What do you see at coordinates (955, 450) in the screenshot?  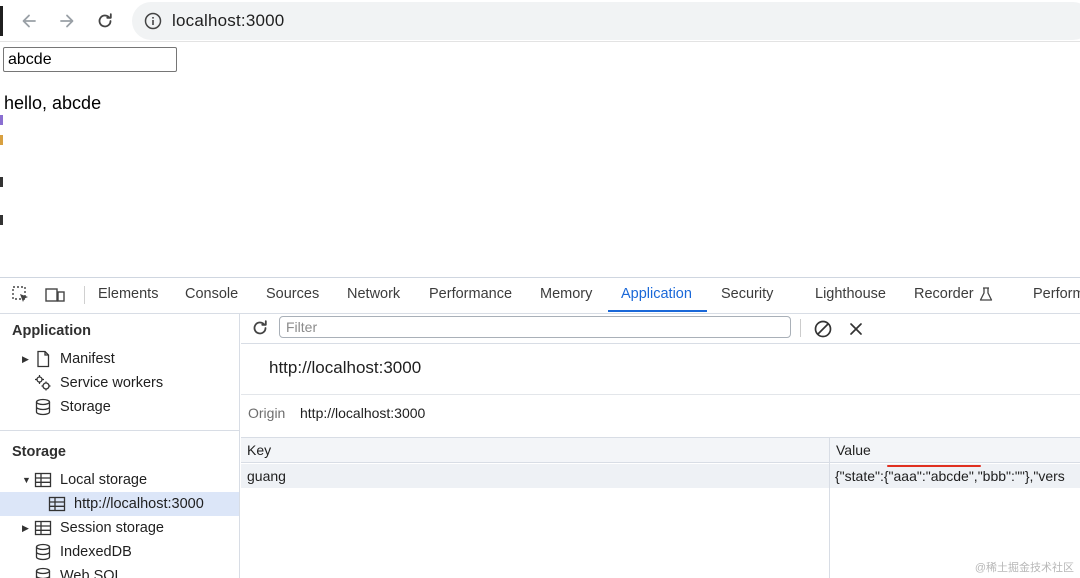 I see `column-header-value: Value` at bounding box center [955, 450].